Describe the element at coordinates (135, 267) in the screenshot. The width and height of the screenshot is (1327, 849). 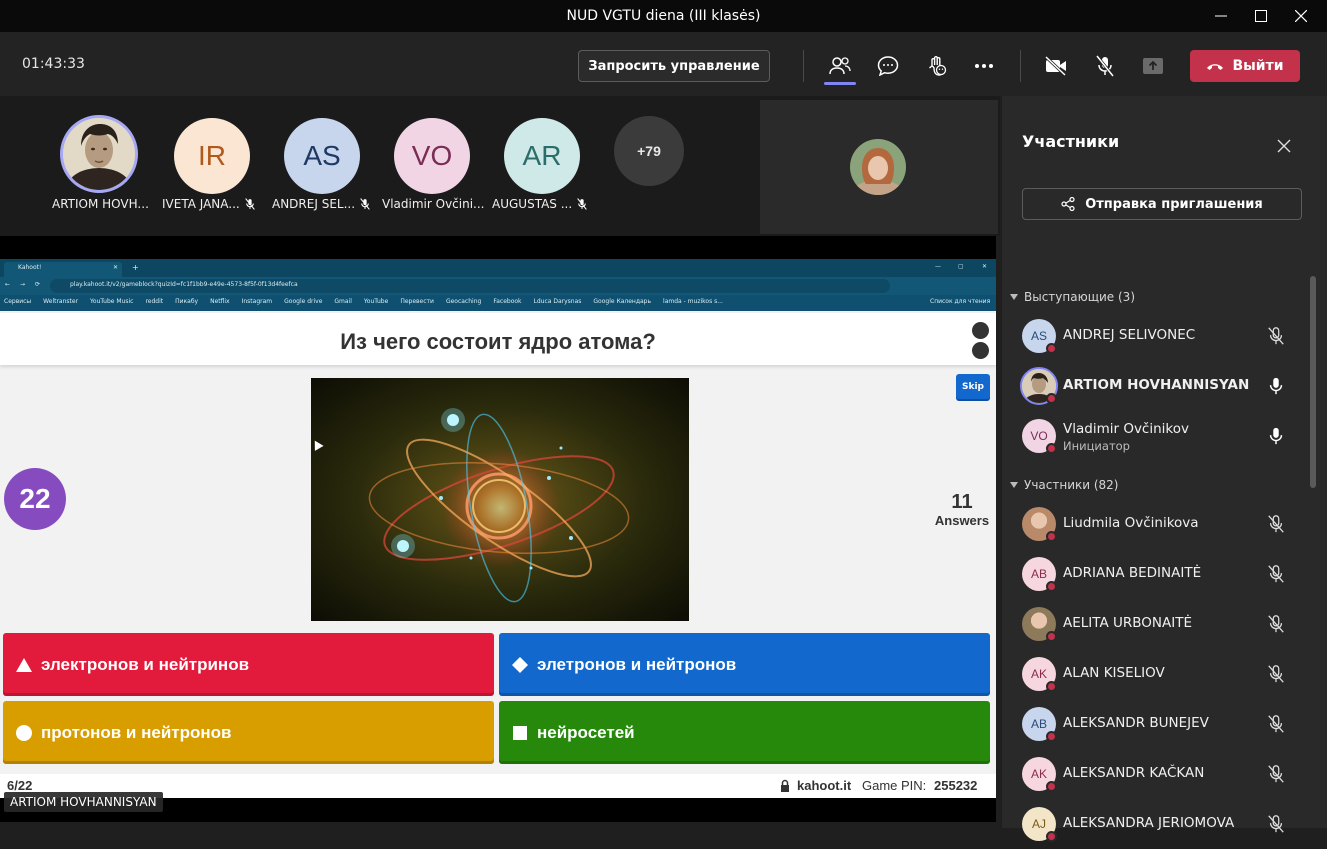
I see `new-tab-icon: +` at that location.